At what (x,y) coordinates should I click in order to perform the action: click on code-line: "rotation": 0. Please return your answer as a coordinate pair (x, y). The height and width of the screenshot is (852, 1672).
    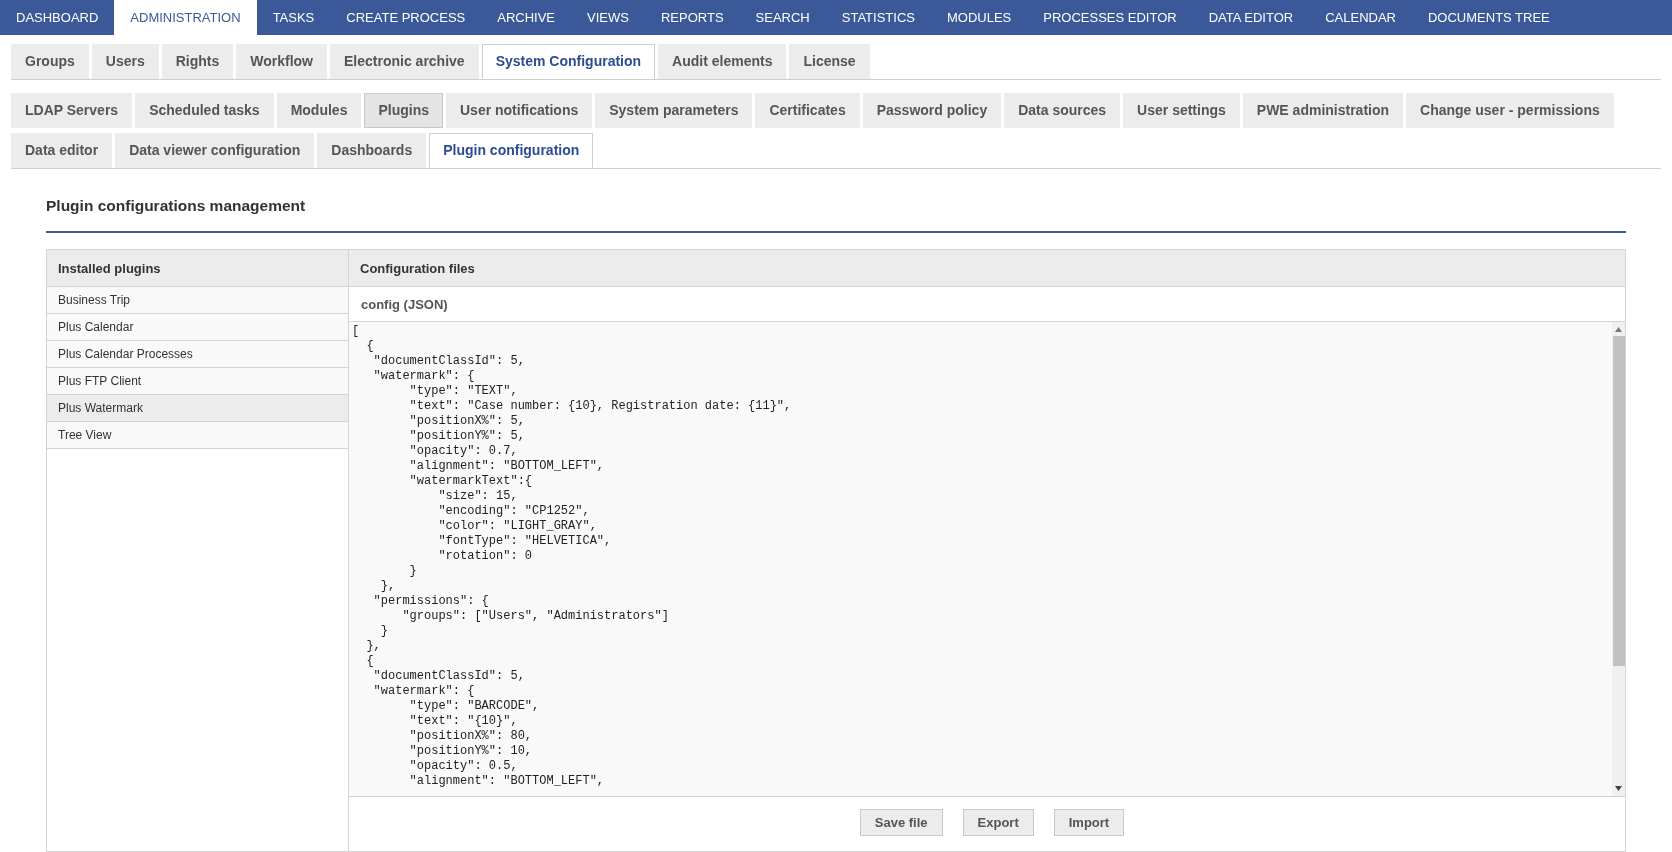
    Looking at the image, I should click on (485, 557).